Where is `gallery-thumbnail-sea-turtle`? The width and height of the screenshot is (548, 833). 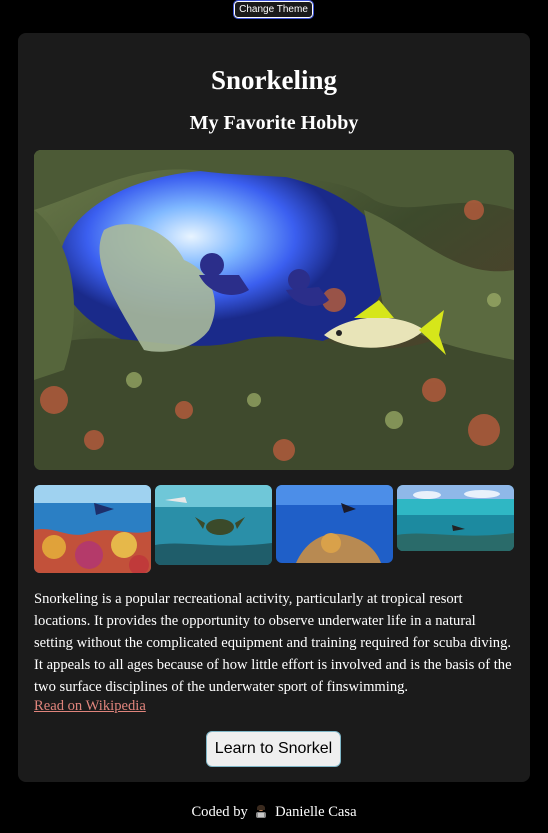 gallery-thumbnail-sea-turtle is located at coordinates (213, 525).